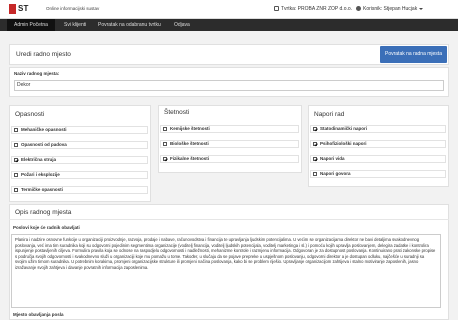 This screenshot has width=458, height=320. What do you see at coordinates (378, 159) in the screenshot?
I see `checkbox-vida: Napori vida` at bounding box center [378, 159].